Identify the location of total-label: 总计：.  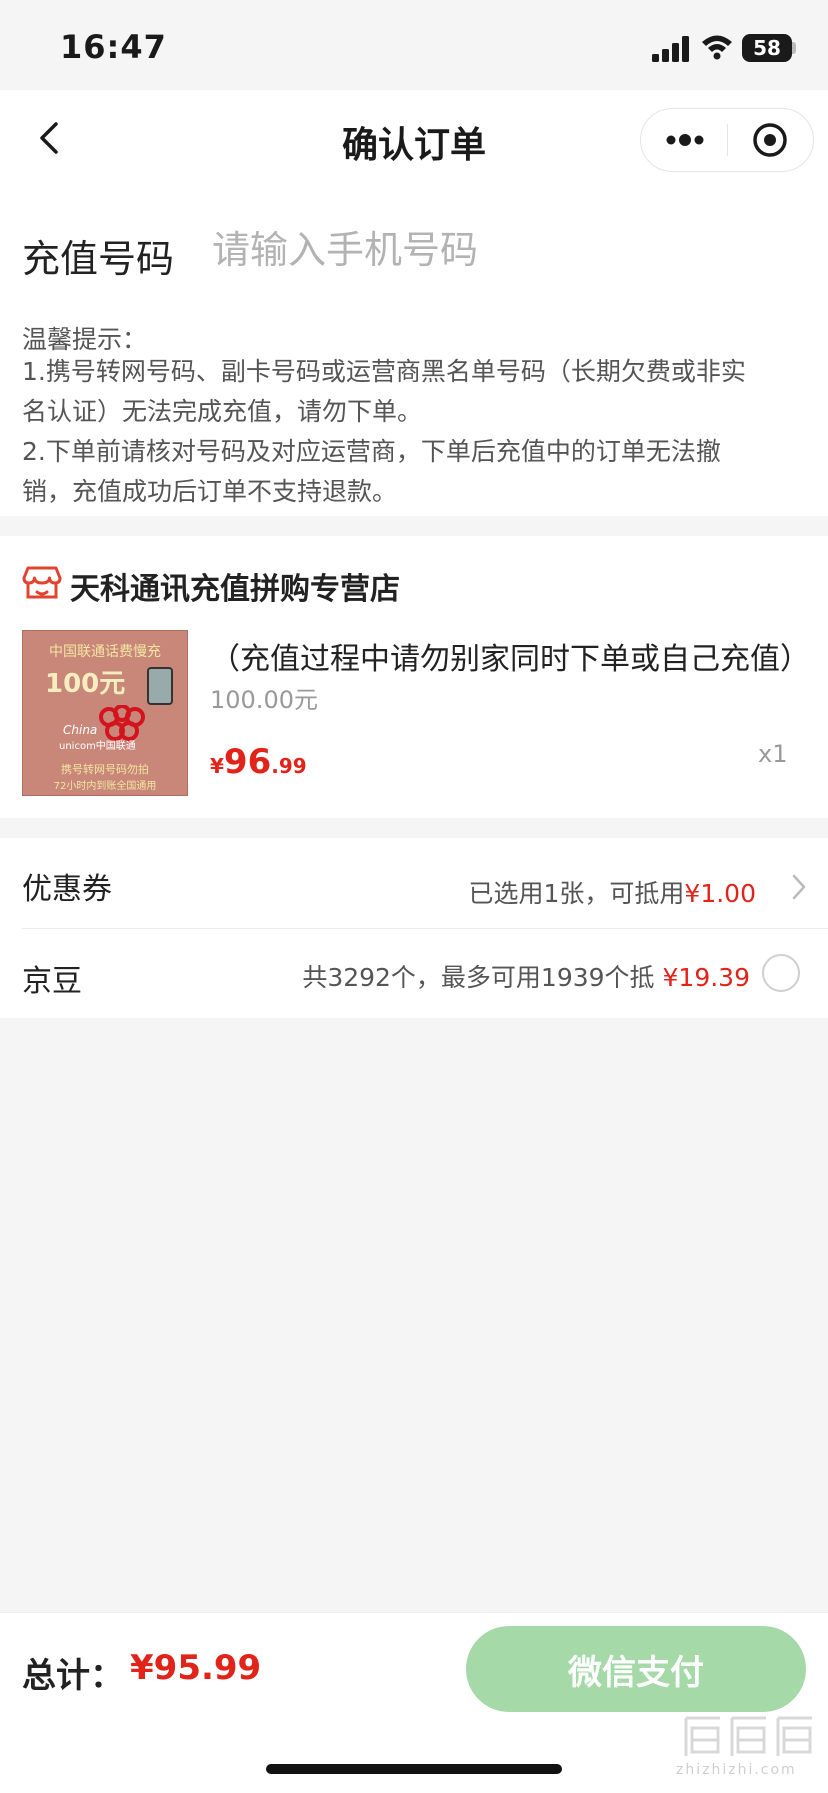
(73, 1676).